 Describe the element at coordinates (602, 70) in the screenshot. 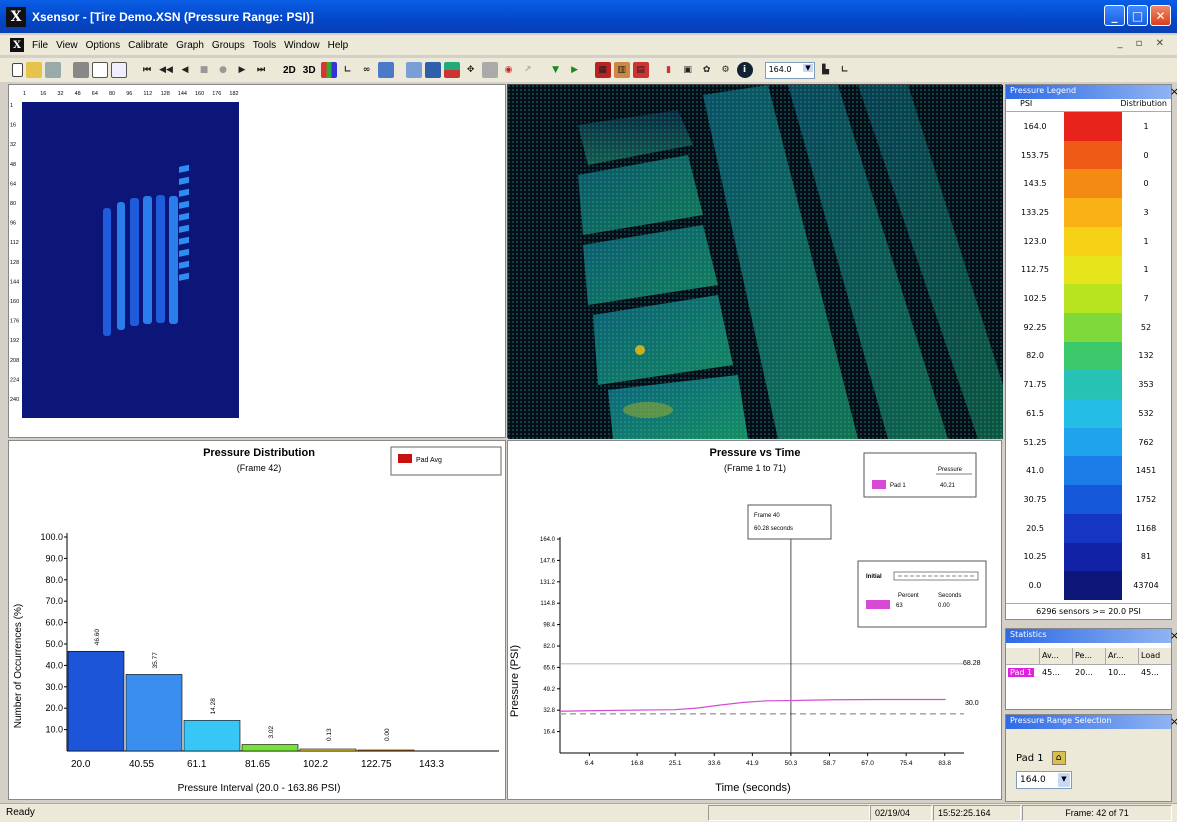

I see `cube-icon: ▦` at that location.